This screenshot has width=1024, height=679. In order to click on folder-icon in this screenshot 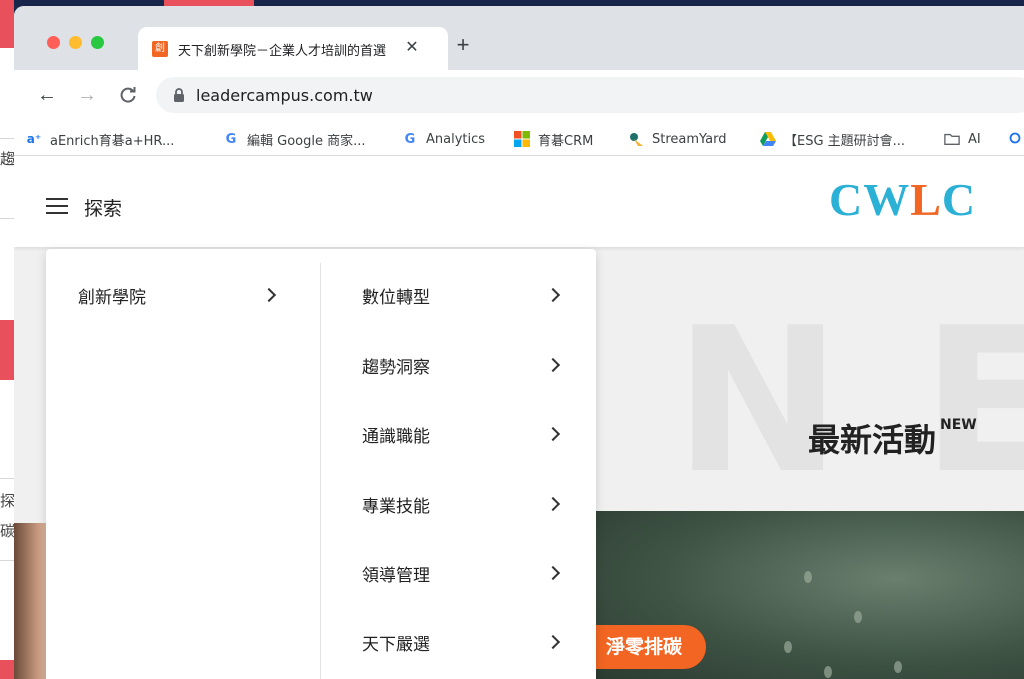, I will do `click(952, 139)`.